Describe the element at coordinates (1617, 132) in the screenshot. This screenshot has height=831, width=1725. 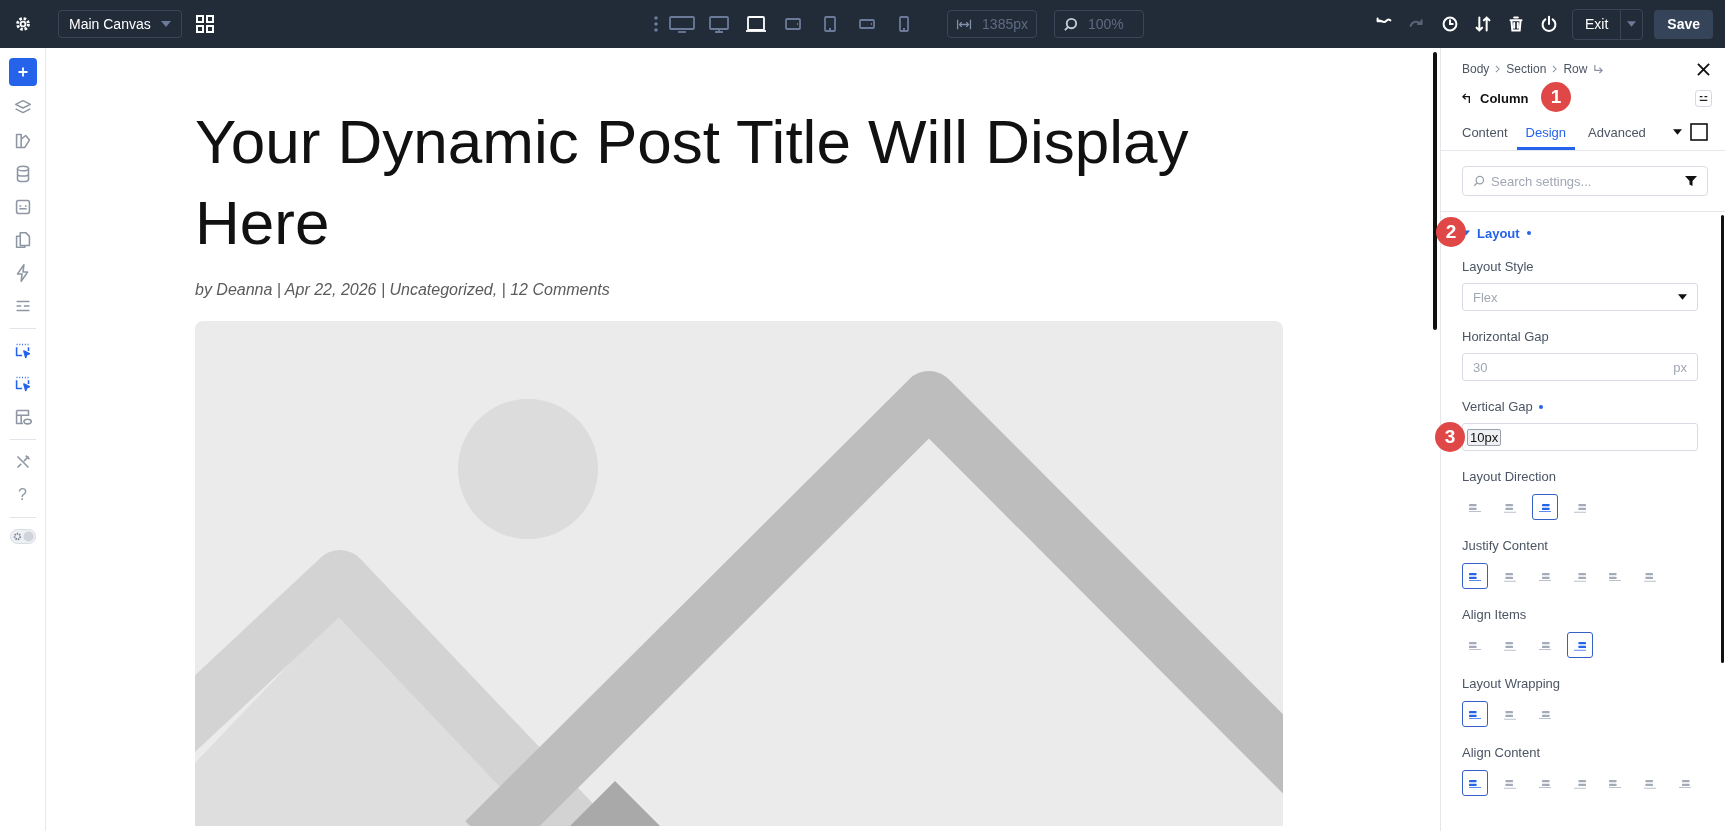
I see `panel-tab: Advanced` at that location.